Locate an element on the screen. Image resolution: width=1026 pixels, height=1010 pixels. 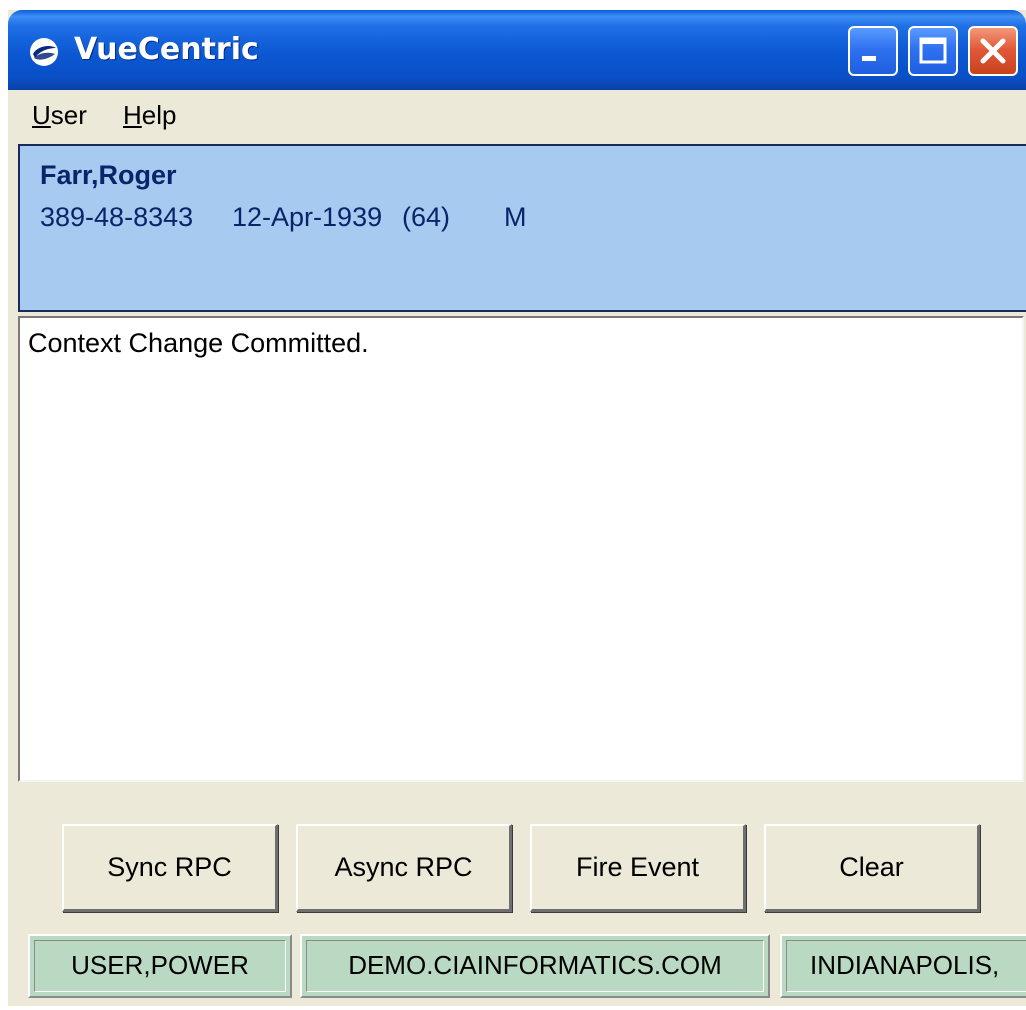
close-button is located at coordinates (993, 51).